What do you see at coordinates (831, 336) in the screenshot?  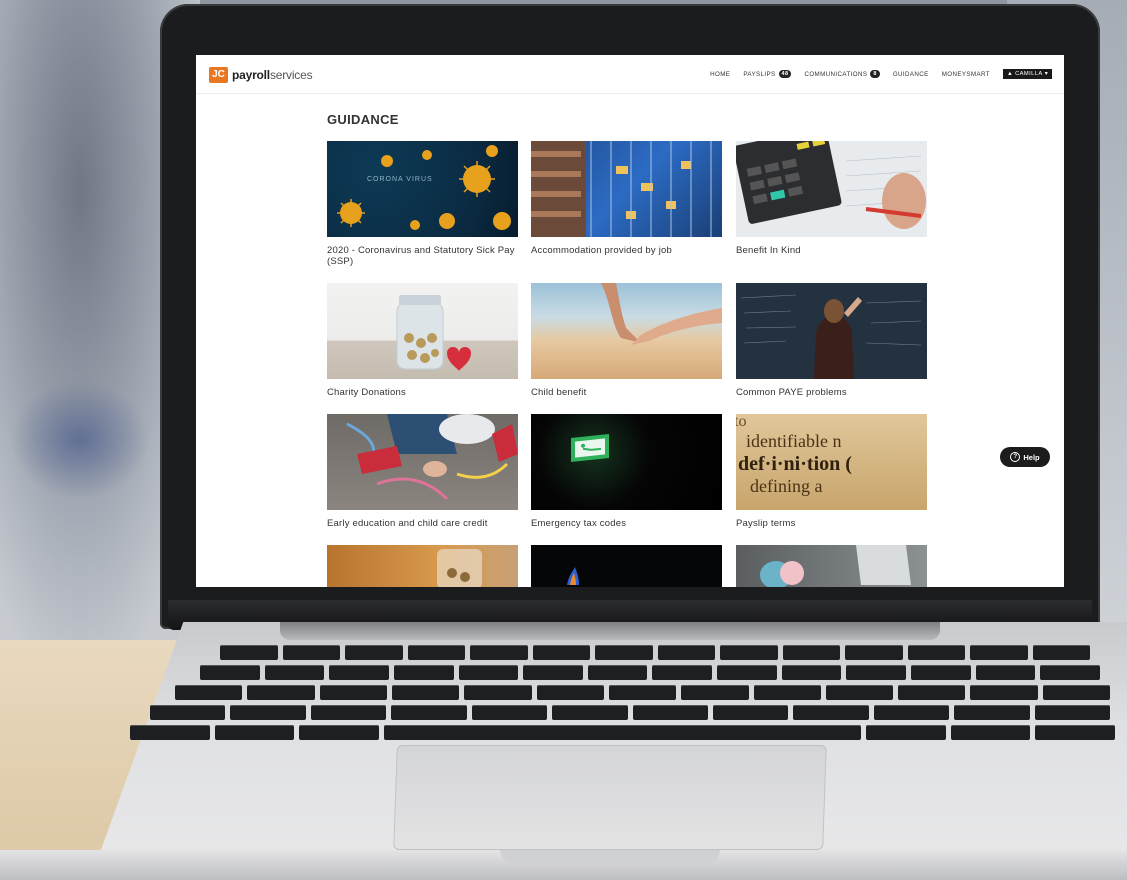 I see `chalkboard-illustration` at bounding box center [831, 336].